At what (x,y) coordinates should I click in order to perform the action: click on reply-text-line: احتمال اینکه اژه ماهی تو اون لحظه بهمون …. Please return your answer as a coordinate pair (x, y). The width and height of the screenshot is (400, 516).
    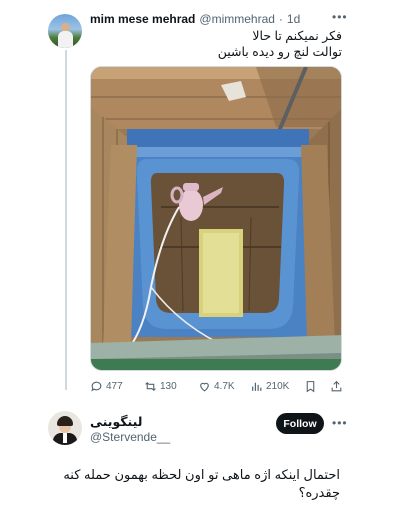
    Looking at the image, I should click on (201, 474).